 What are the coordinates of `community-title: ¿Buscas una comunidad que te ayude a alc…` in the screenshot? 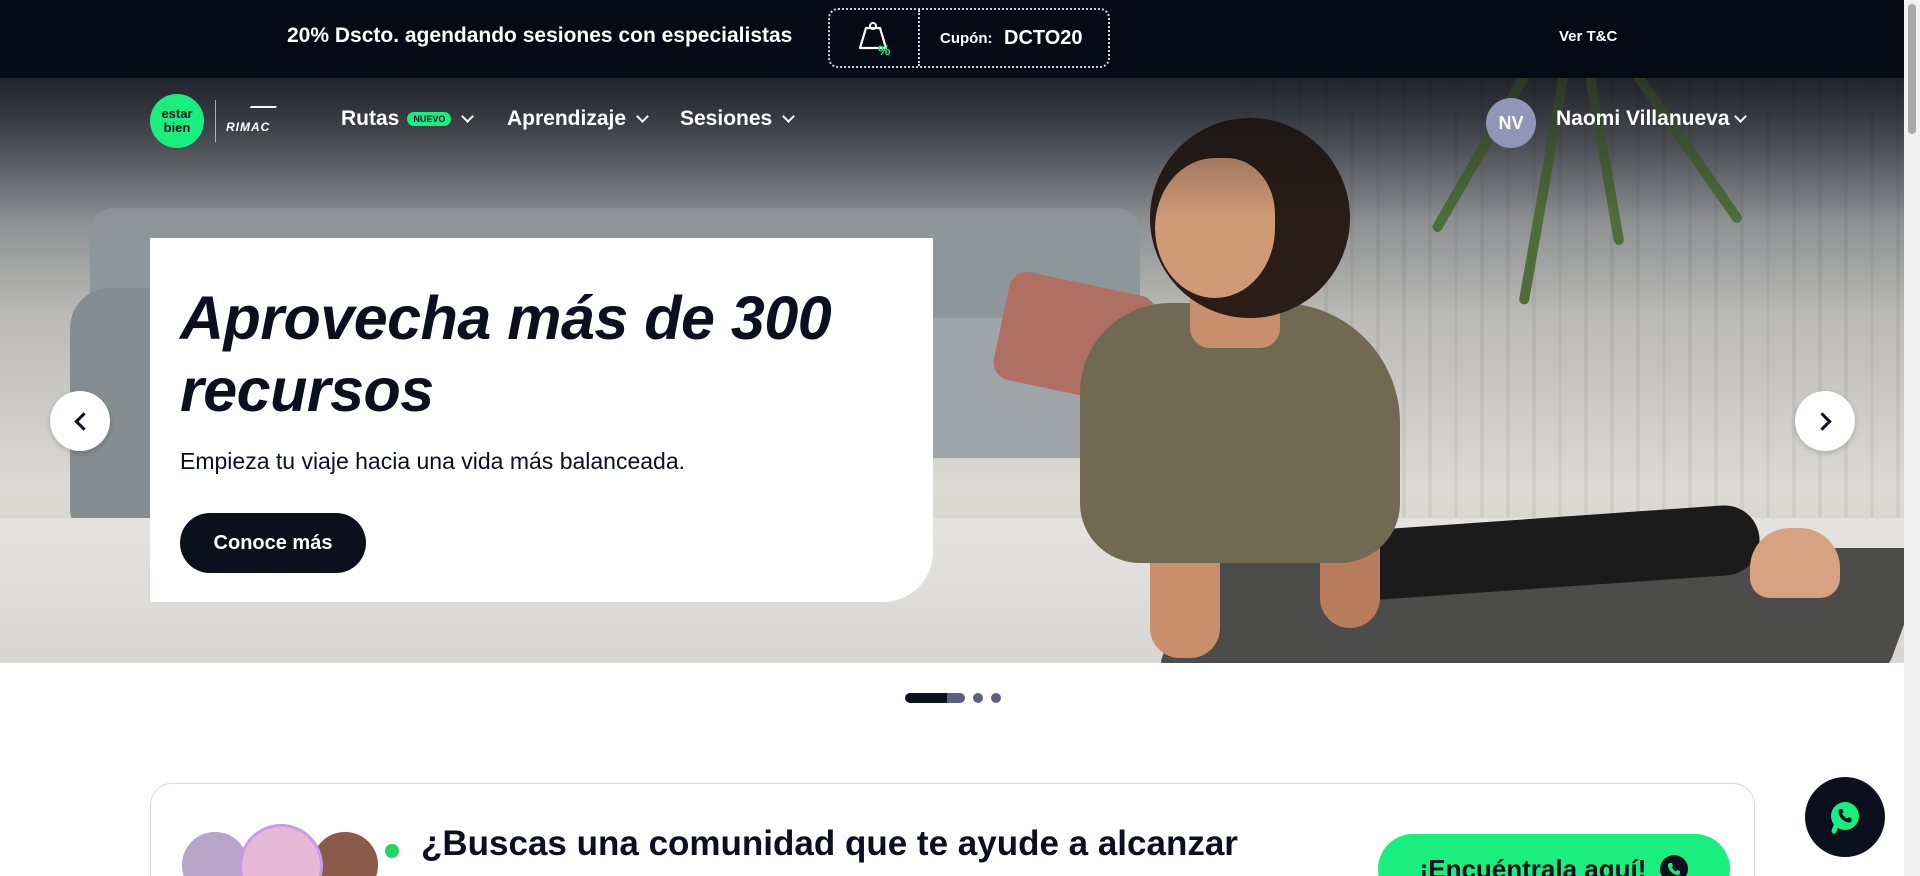 It's located at (829, 843).